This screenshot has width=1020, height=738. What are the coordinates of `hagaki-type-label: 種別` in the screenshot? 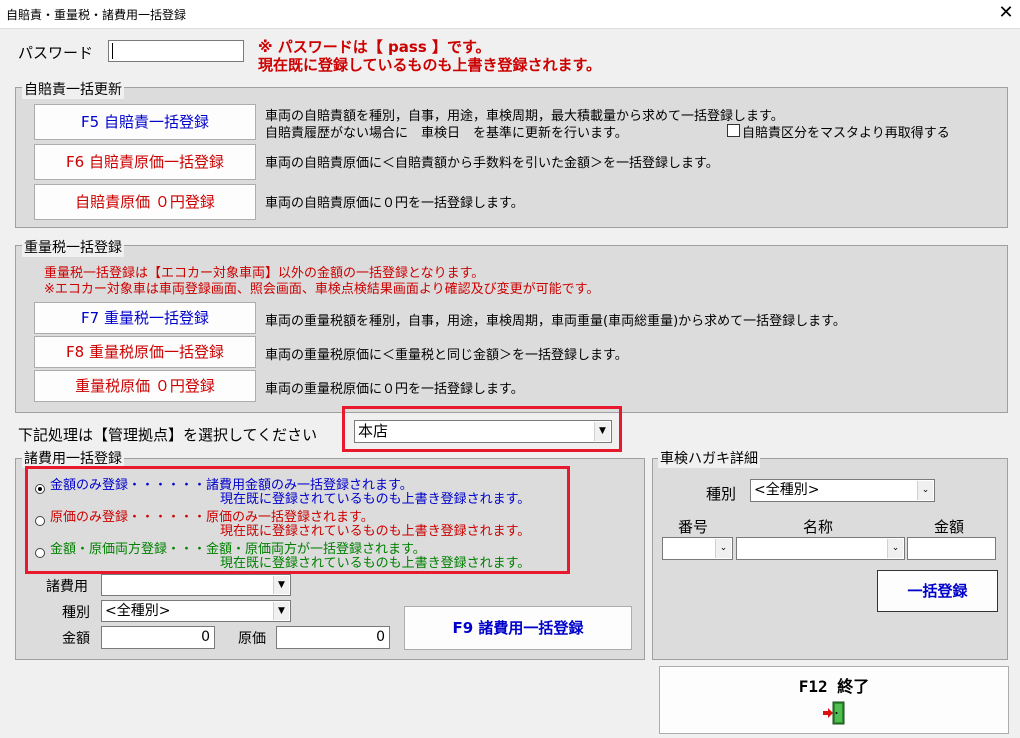 It's located at (721, 494).